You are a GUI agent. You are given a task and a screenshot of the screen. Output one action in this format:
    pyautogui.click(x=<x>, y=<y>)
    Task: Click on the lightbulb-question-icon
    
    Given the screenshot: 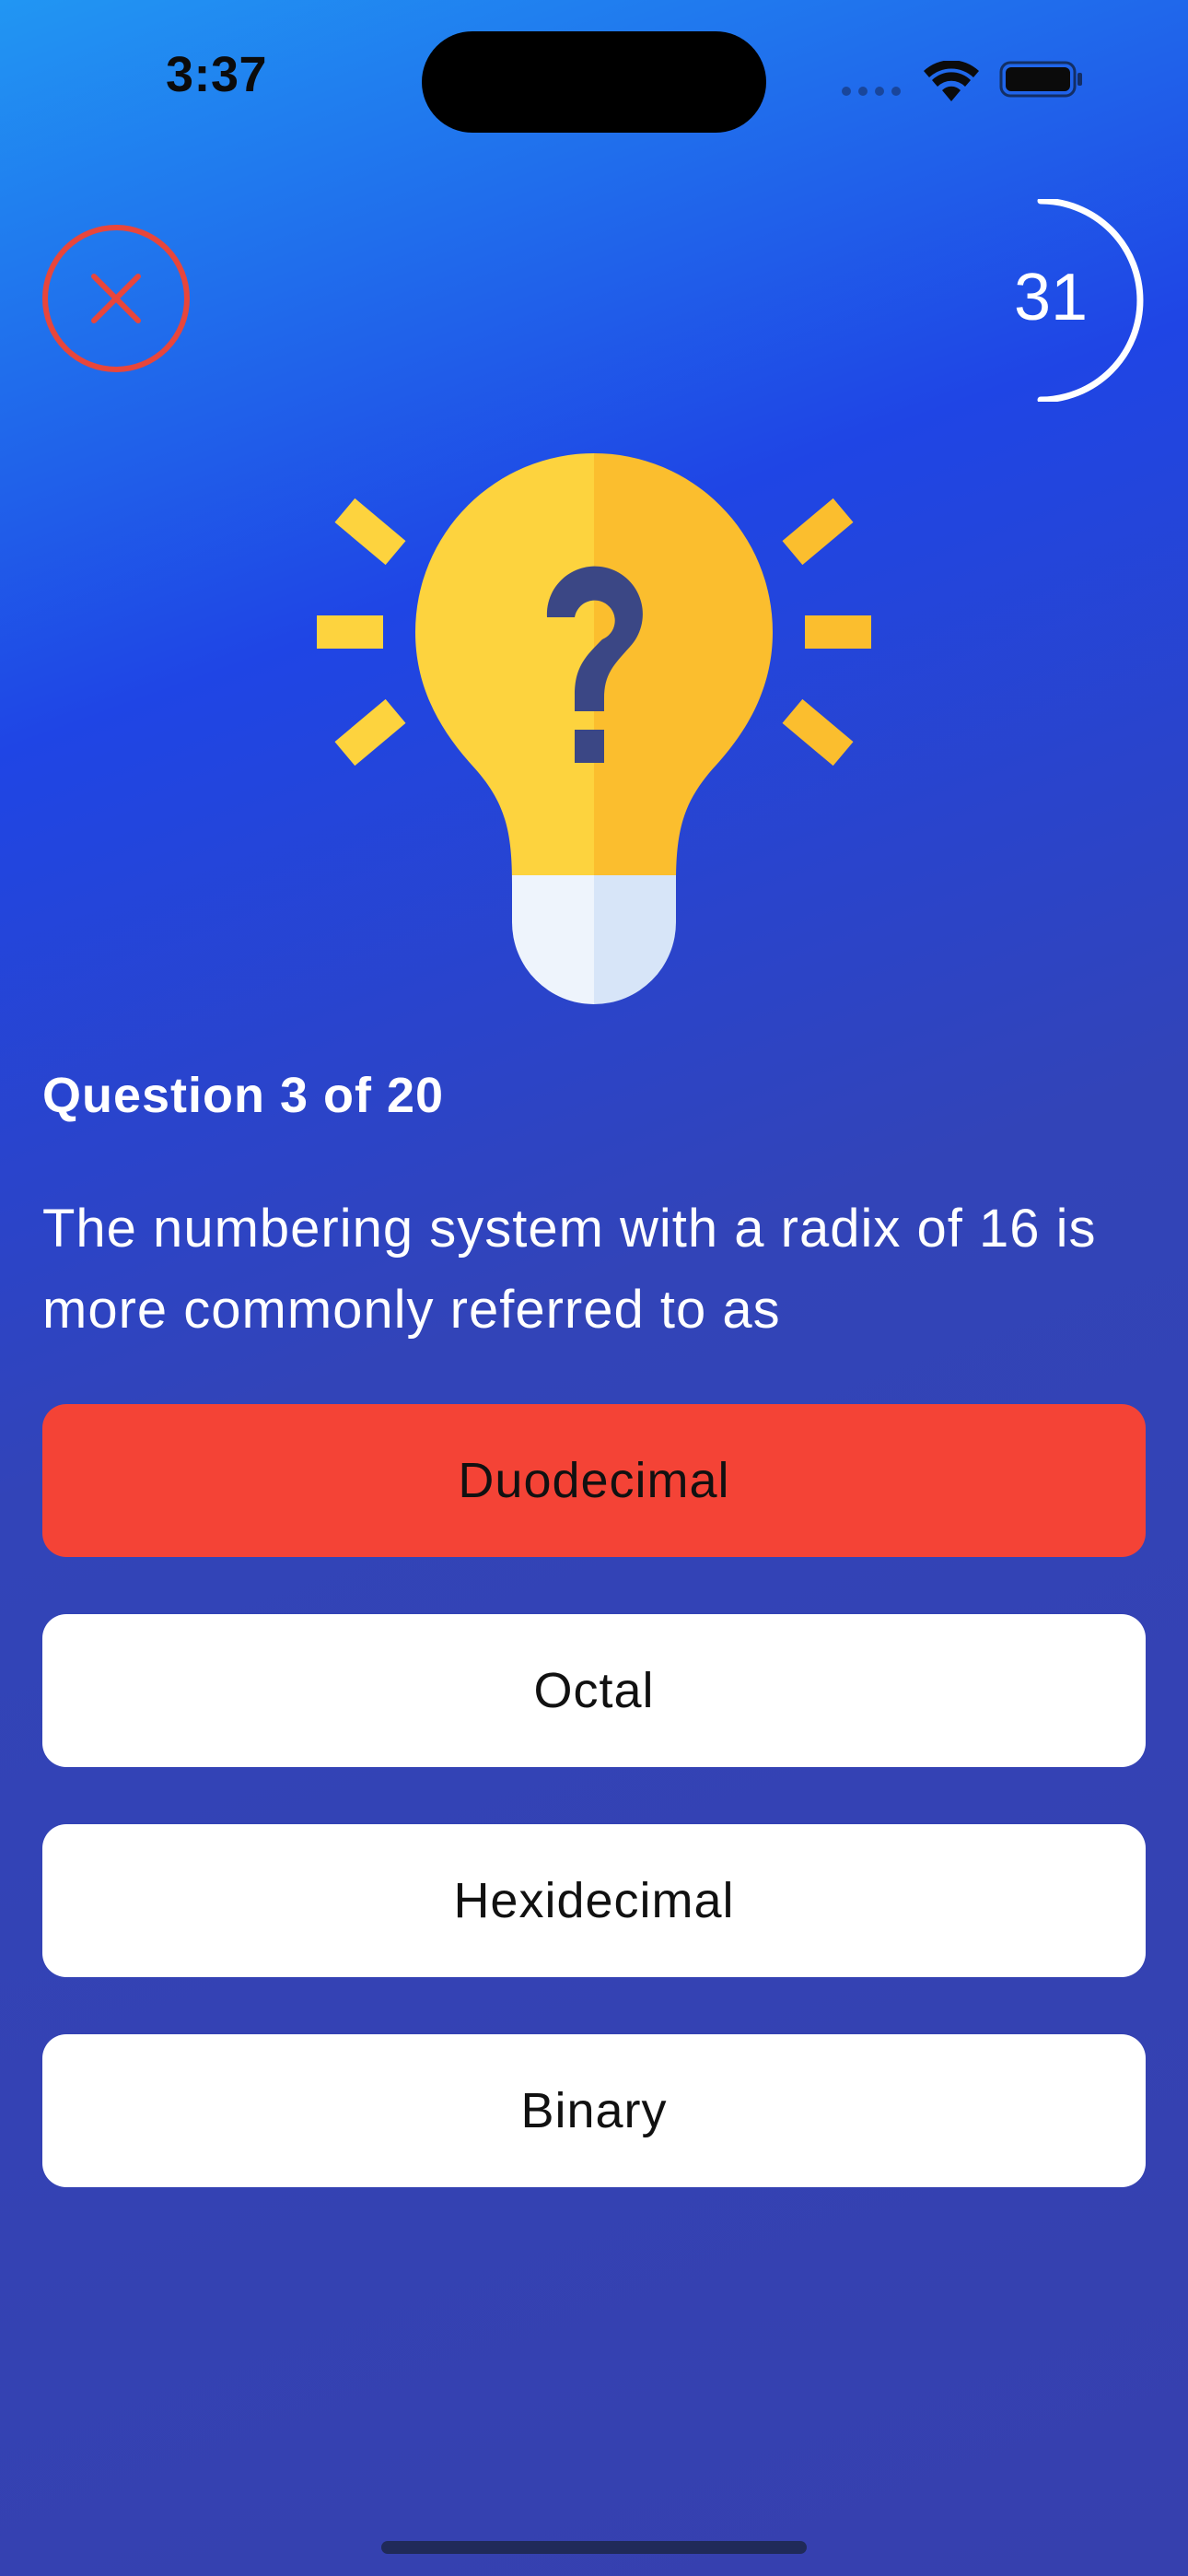 What is the action you would take?
    pyautogui.click(x=594, y=728)
    